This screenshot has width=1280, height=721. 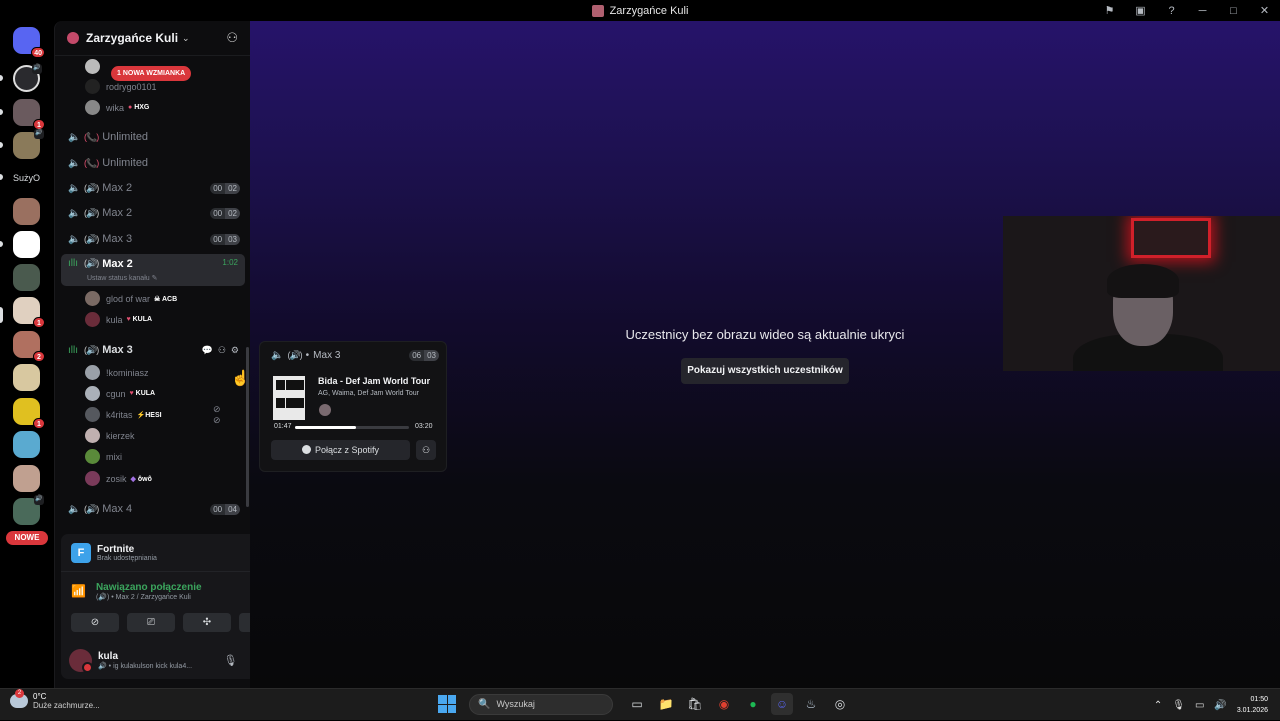 I want to click on voice-location: (🔊) • Max 2 / Zarzygańce Kuli, so click(x=149, y=597).